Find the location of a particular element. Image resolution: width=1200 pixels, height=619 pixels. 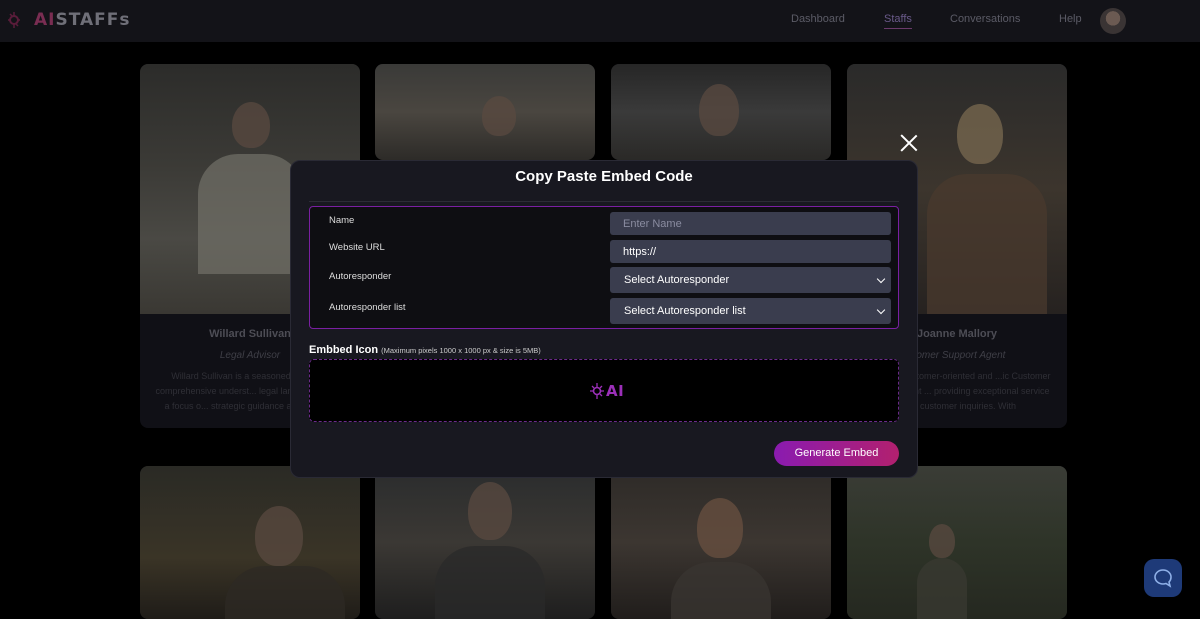

autoresponder-list-label: Autoresponder list is located at coordinates (367, 307).